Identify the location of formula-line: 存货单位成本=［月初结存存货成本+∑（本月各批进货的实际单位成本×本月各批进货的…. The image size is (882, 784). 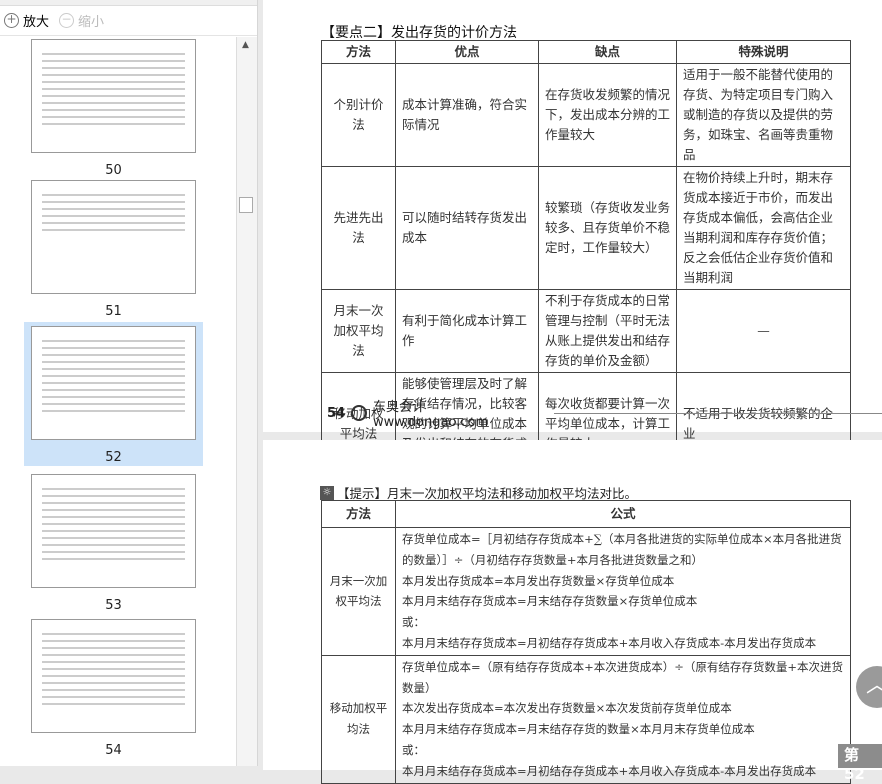
(622, 549).